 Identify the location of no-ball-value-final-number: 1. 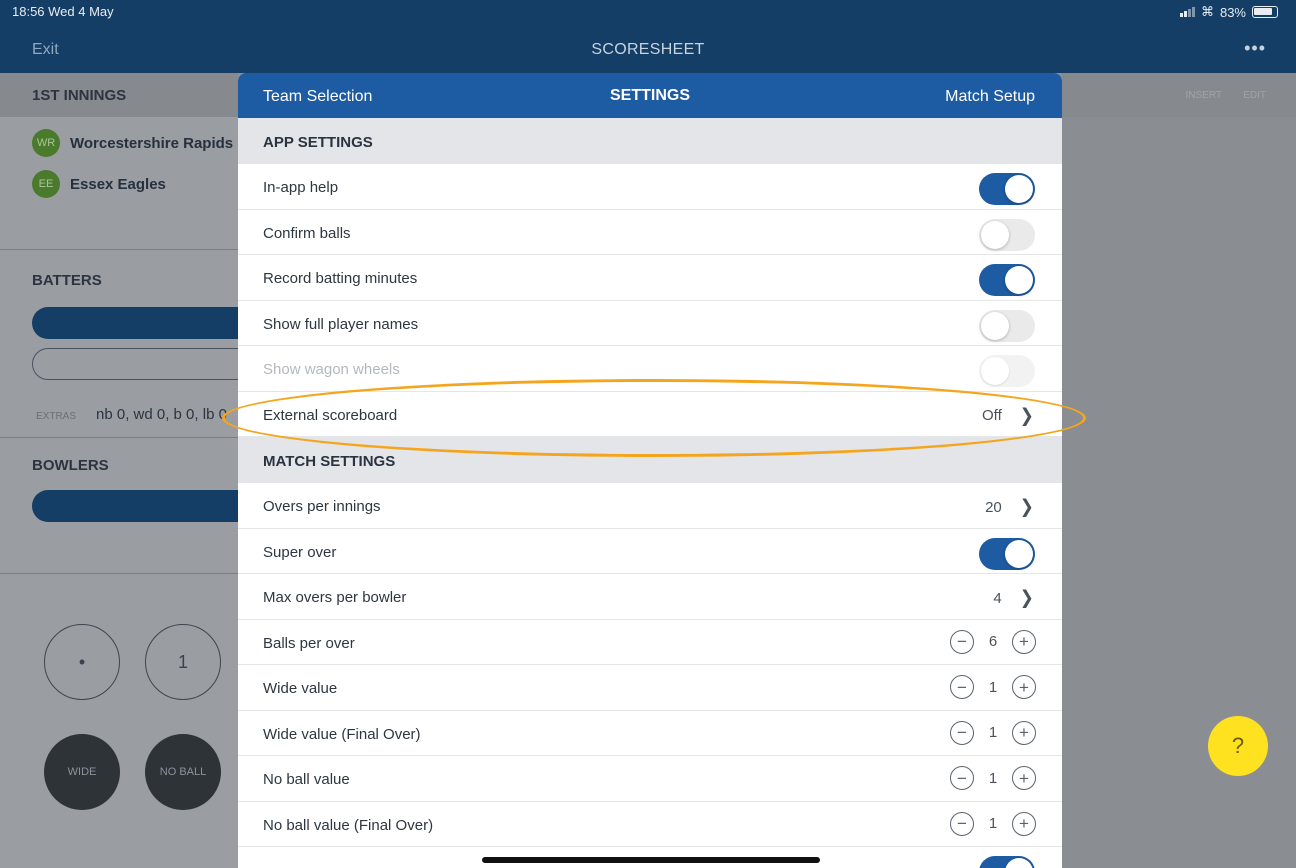
(993, 823).